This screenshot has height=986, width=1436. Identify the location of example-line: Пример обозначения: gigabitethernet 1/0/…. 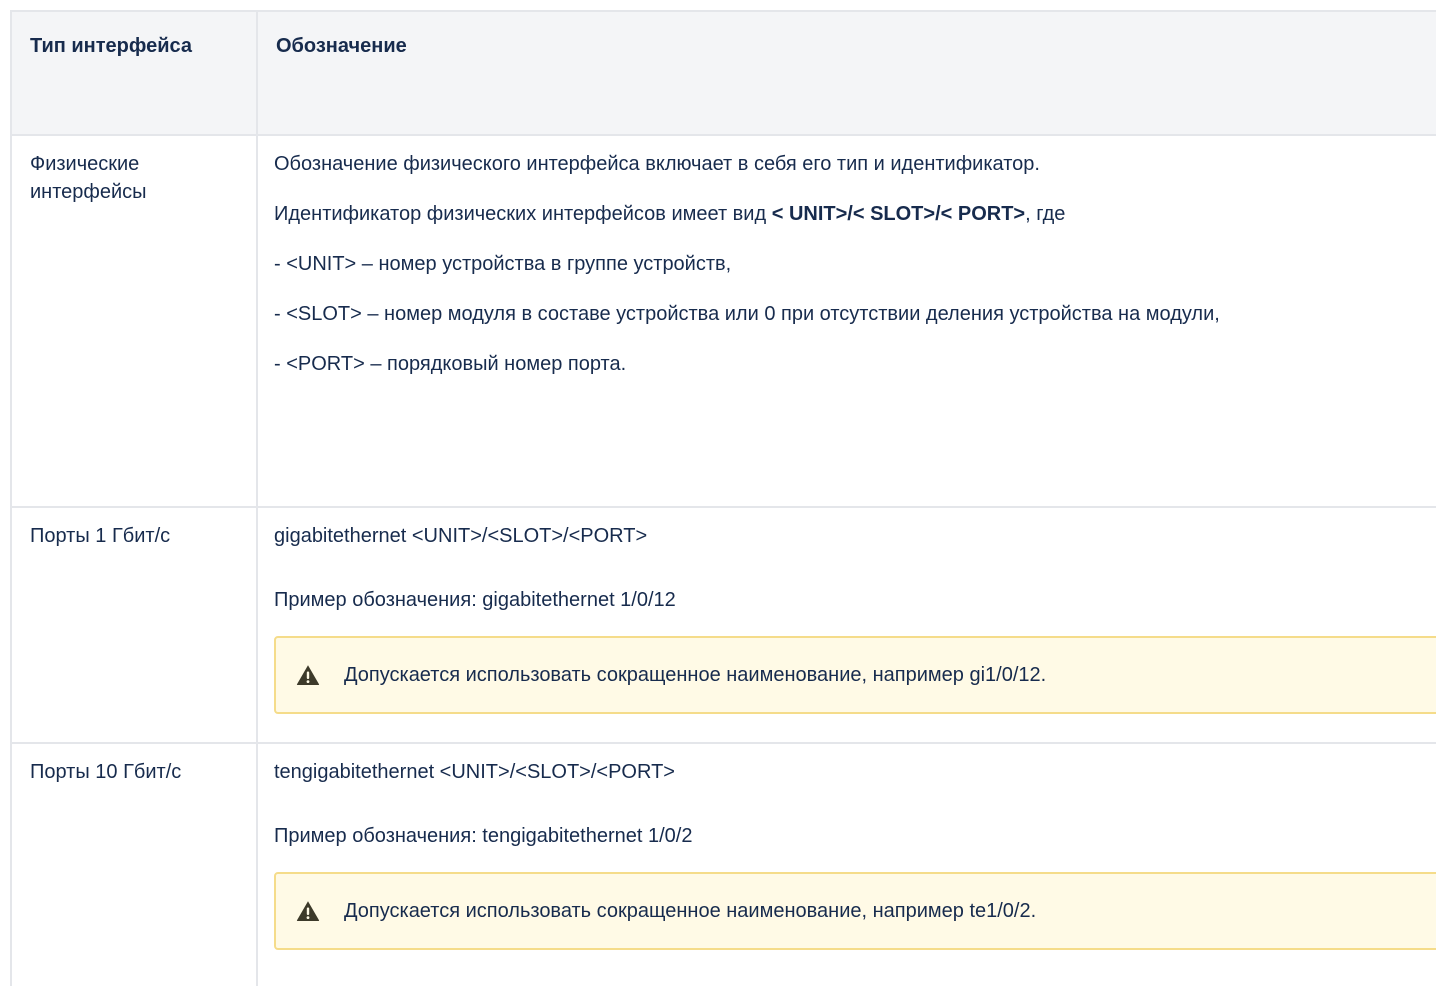
(475, 600).